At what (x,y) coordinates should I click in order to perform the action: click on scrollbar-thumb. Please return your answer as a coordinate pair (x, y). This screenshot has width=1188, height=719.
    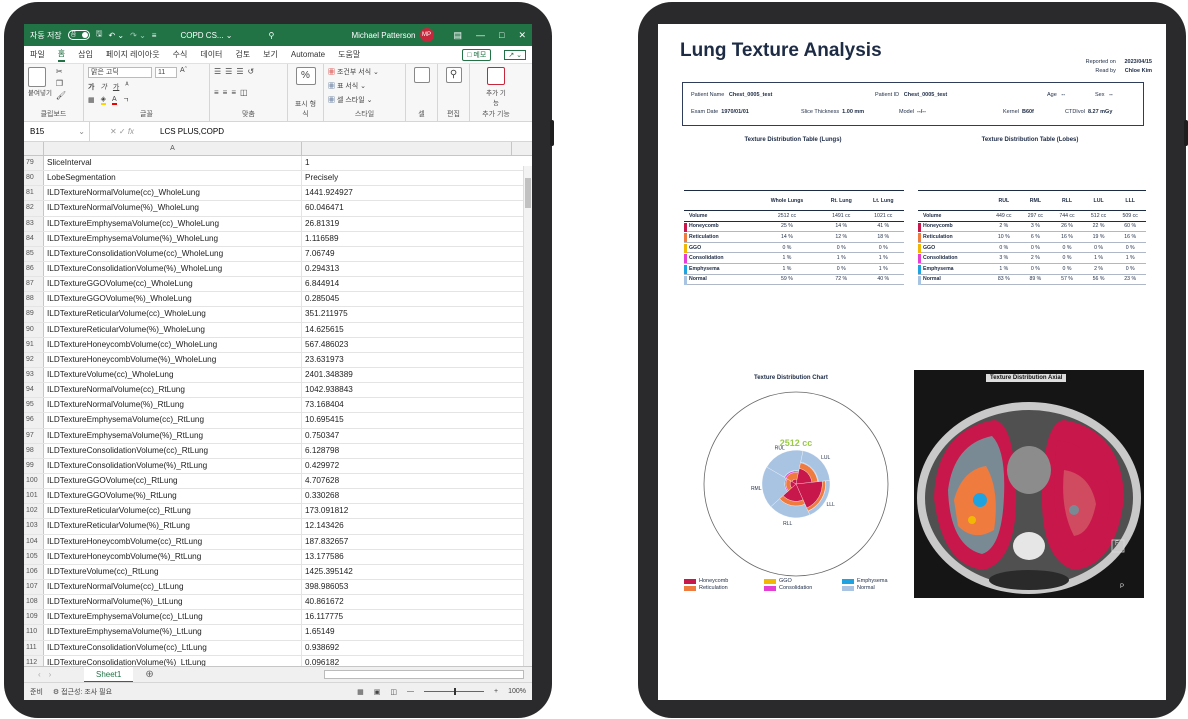
    Looking at the image, I should click on (528, 193).